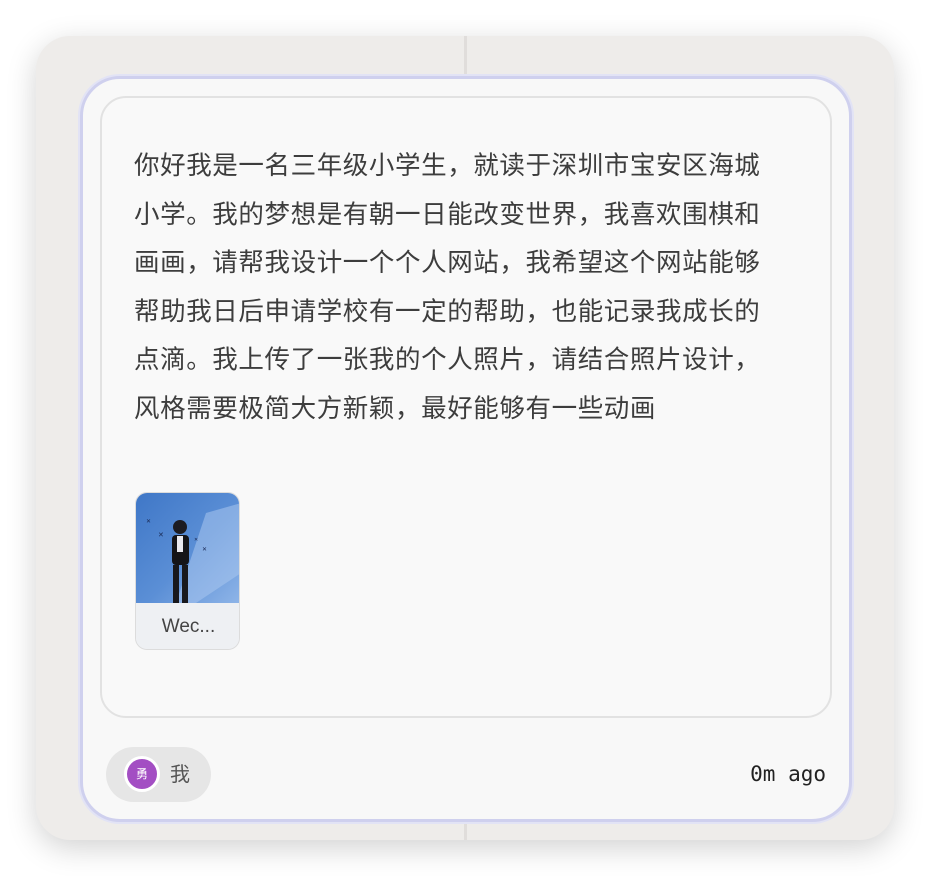 The width and height of the screenshot is (930, 876). What do you see at coordinates (788, 774) in the screenshot?
I see `message-timestamp: 0m ago` at bounding box center [788, 774].